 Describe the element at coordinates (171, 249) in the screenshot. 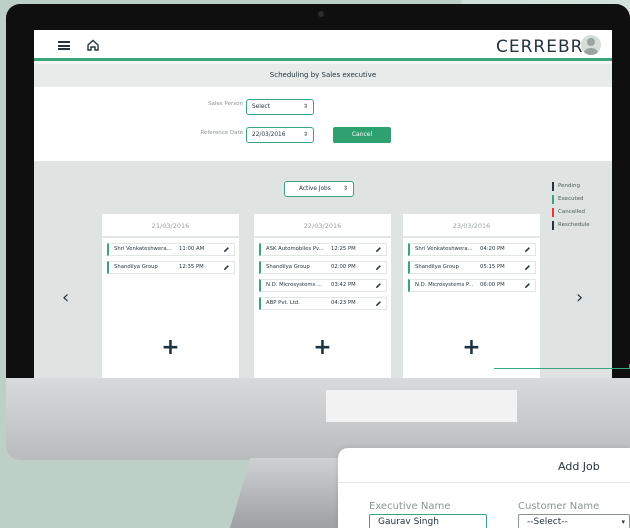

I see `job-card: Shri Venkateshwera... 11:00 AM` at that location.